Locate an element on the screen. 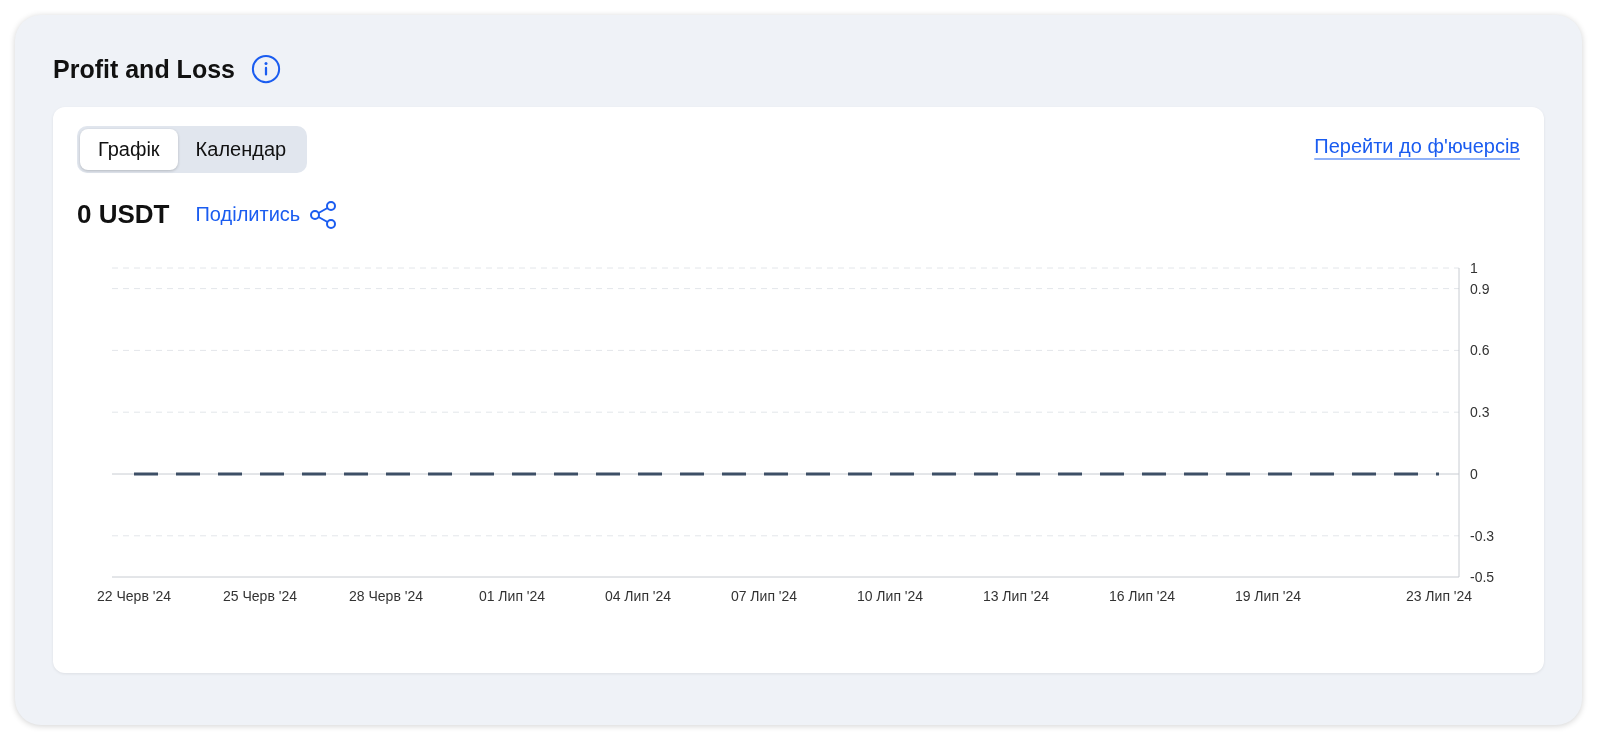 This screenshot has height=741, width=1600. x-tick-label: 28 Черв '24 is located at coordinates (386, 596).